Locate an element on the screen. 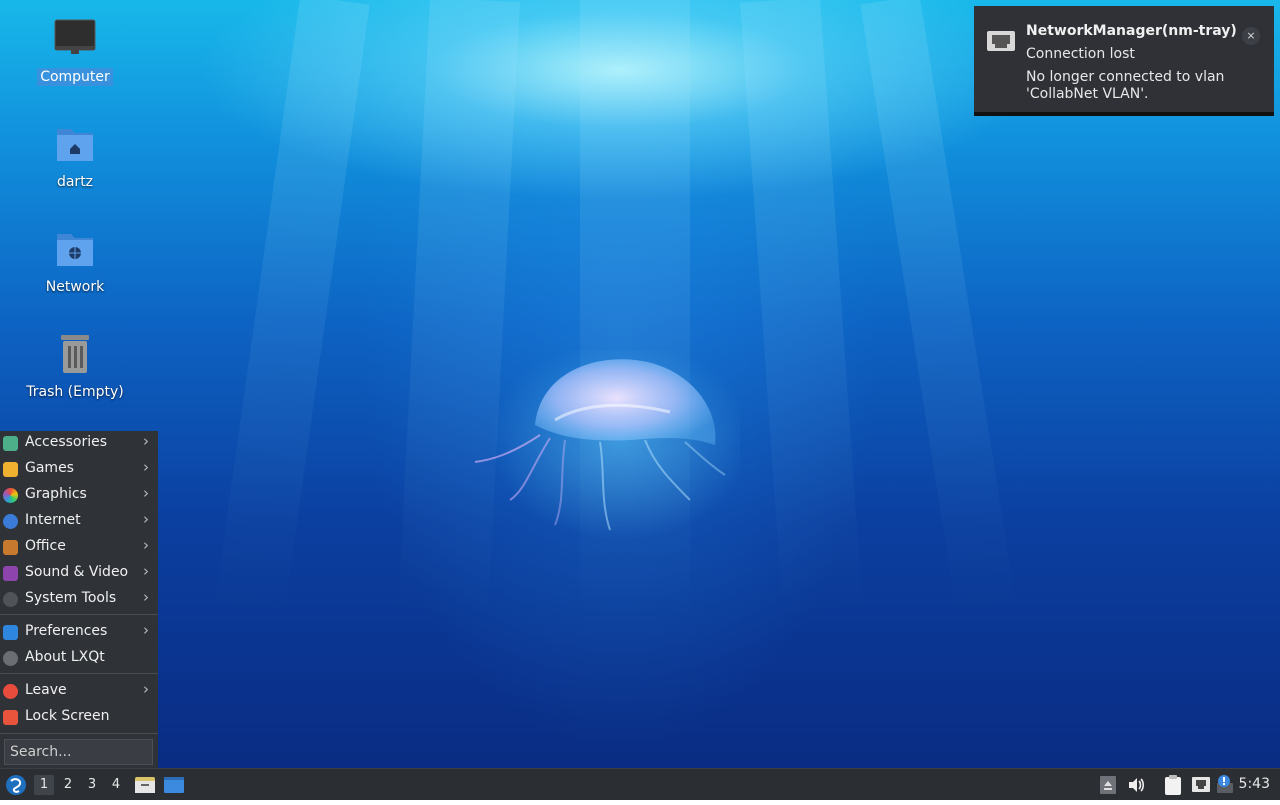 This screenshot has height=805, width=1280. desktop-icon-home-folder: dartz is located at coordinates (75, 156).